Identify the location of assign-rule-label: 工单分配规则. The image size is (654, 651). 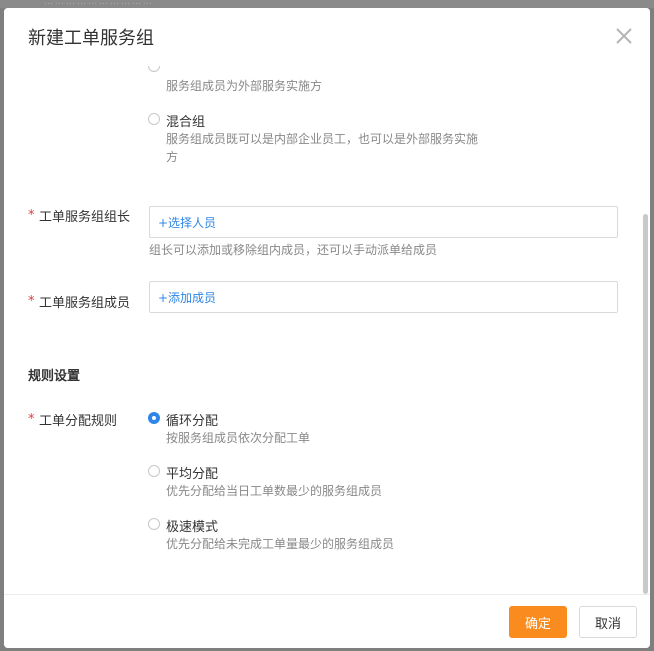
(78, 421).